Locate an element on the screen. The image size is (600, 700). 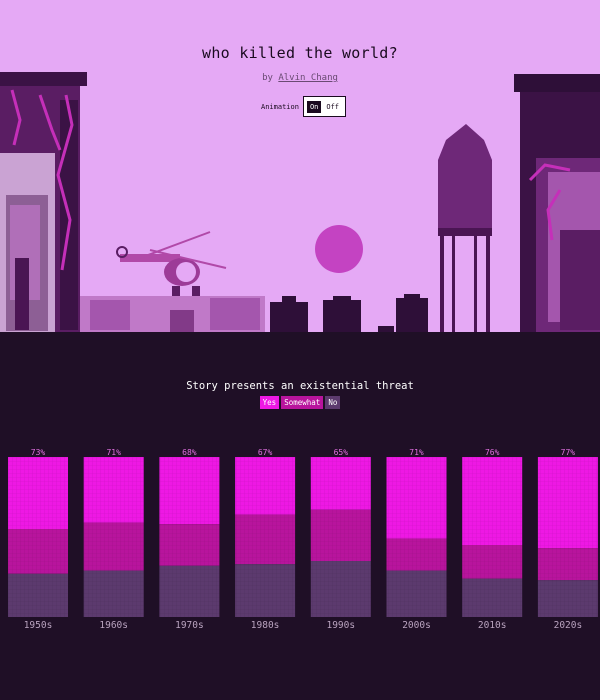
city-skyline is located at coordinates (349, 313).